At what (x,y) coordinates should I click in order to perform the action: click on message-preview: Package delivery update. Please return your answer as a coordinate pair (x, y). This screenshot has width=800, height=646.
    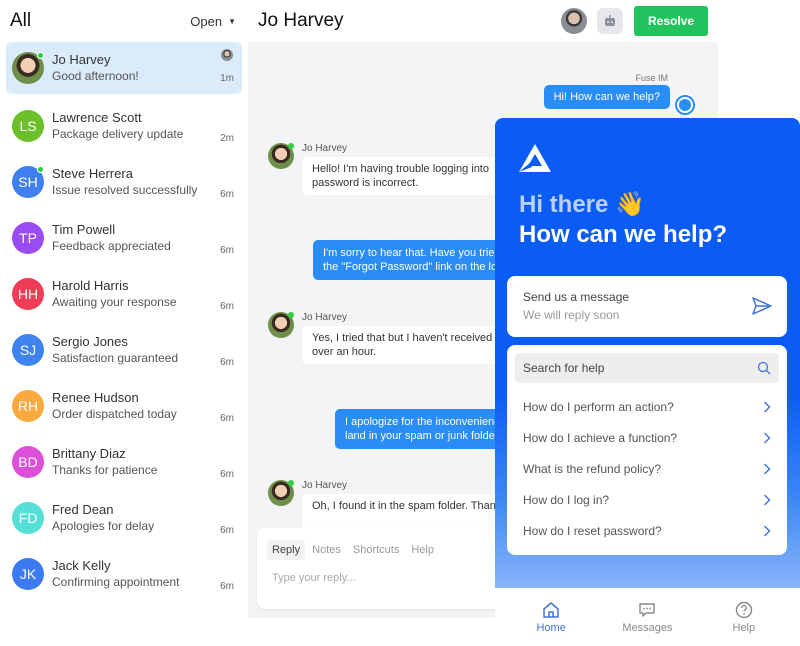
    Looking at the image, I should click on (118, 134).